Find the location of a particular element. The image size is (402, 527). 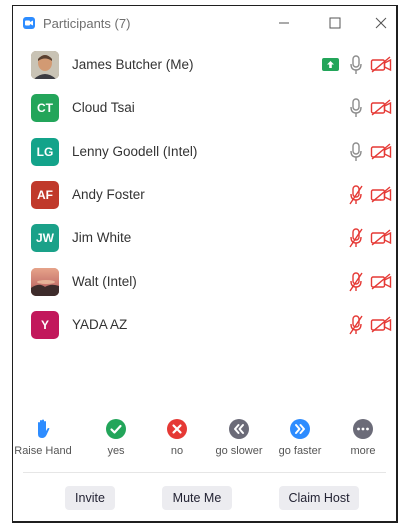

reaction-rewind: go slower is located at coordinates (239, 437).